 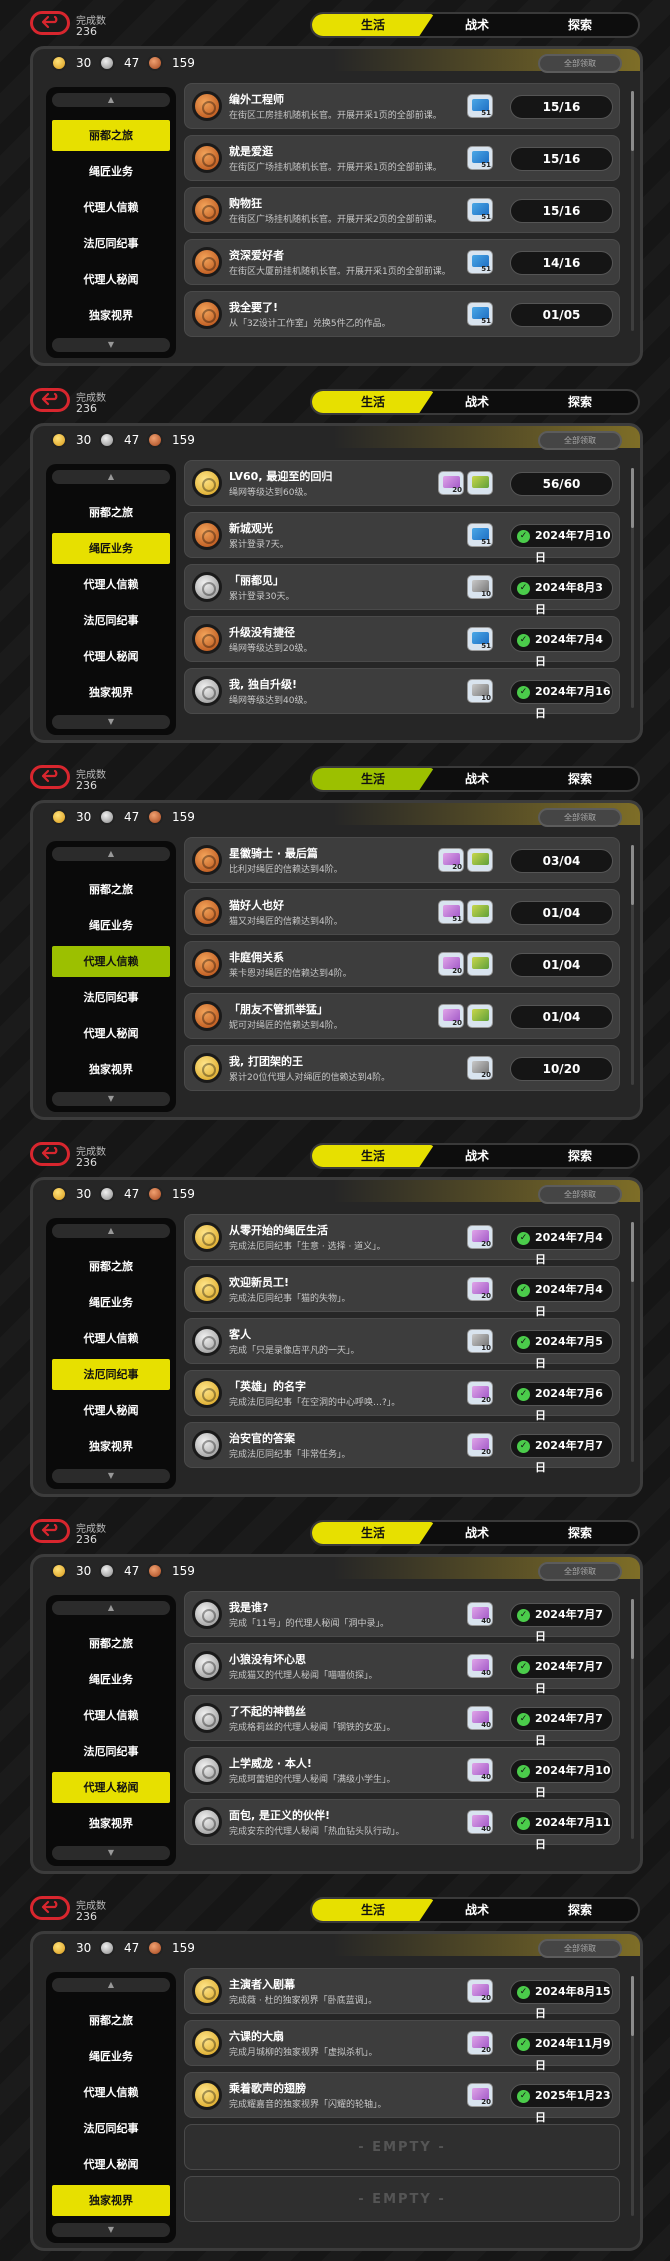 I want to click on achievement-row: 「朋友不管抓举猛」 妮可对绳匠的信赖达到4阶。 20 01/04, so click(x=402, y=1016).